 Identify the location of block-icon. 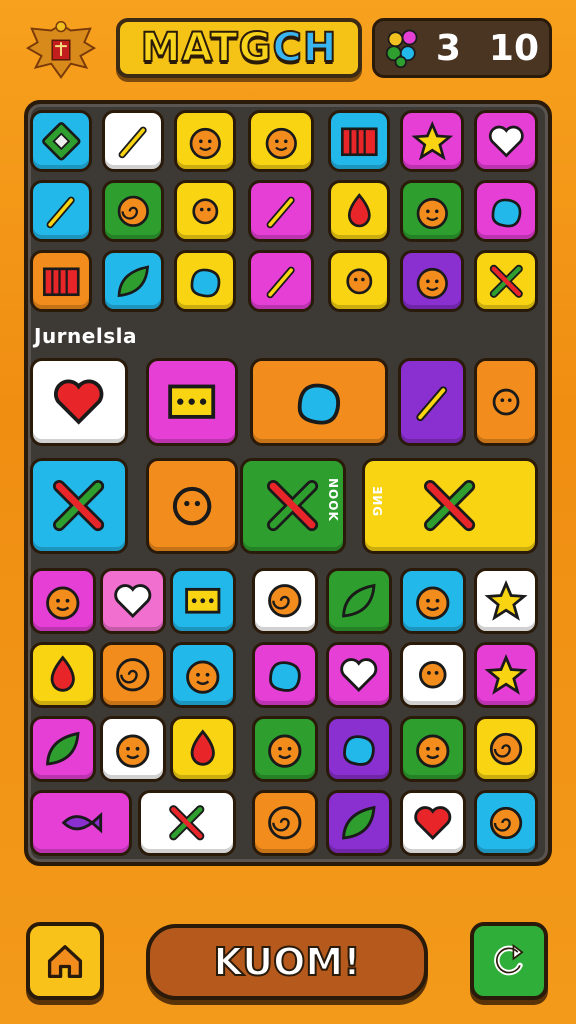
(203, 601).